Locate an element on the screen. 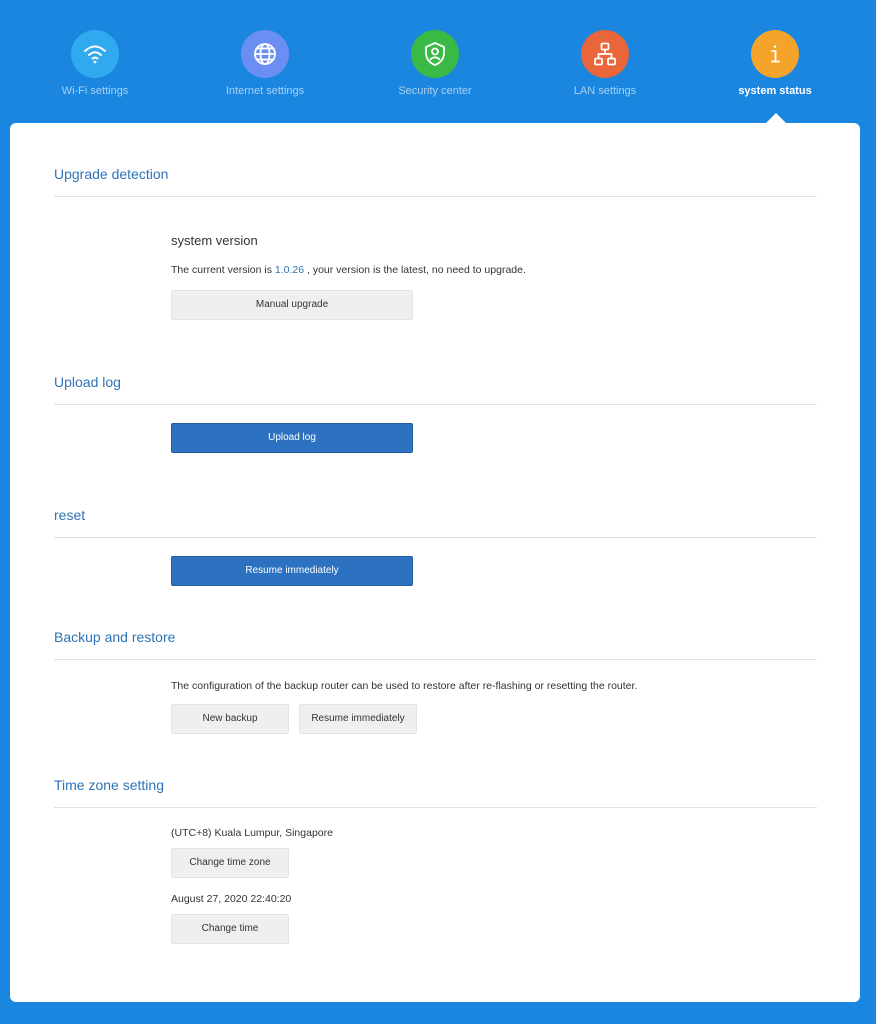 This screenshot has width=876, height=1024. nav-label-lan: LAN settings is located at coordinates (605, 91).